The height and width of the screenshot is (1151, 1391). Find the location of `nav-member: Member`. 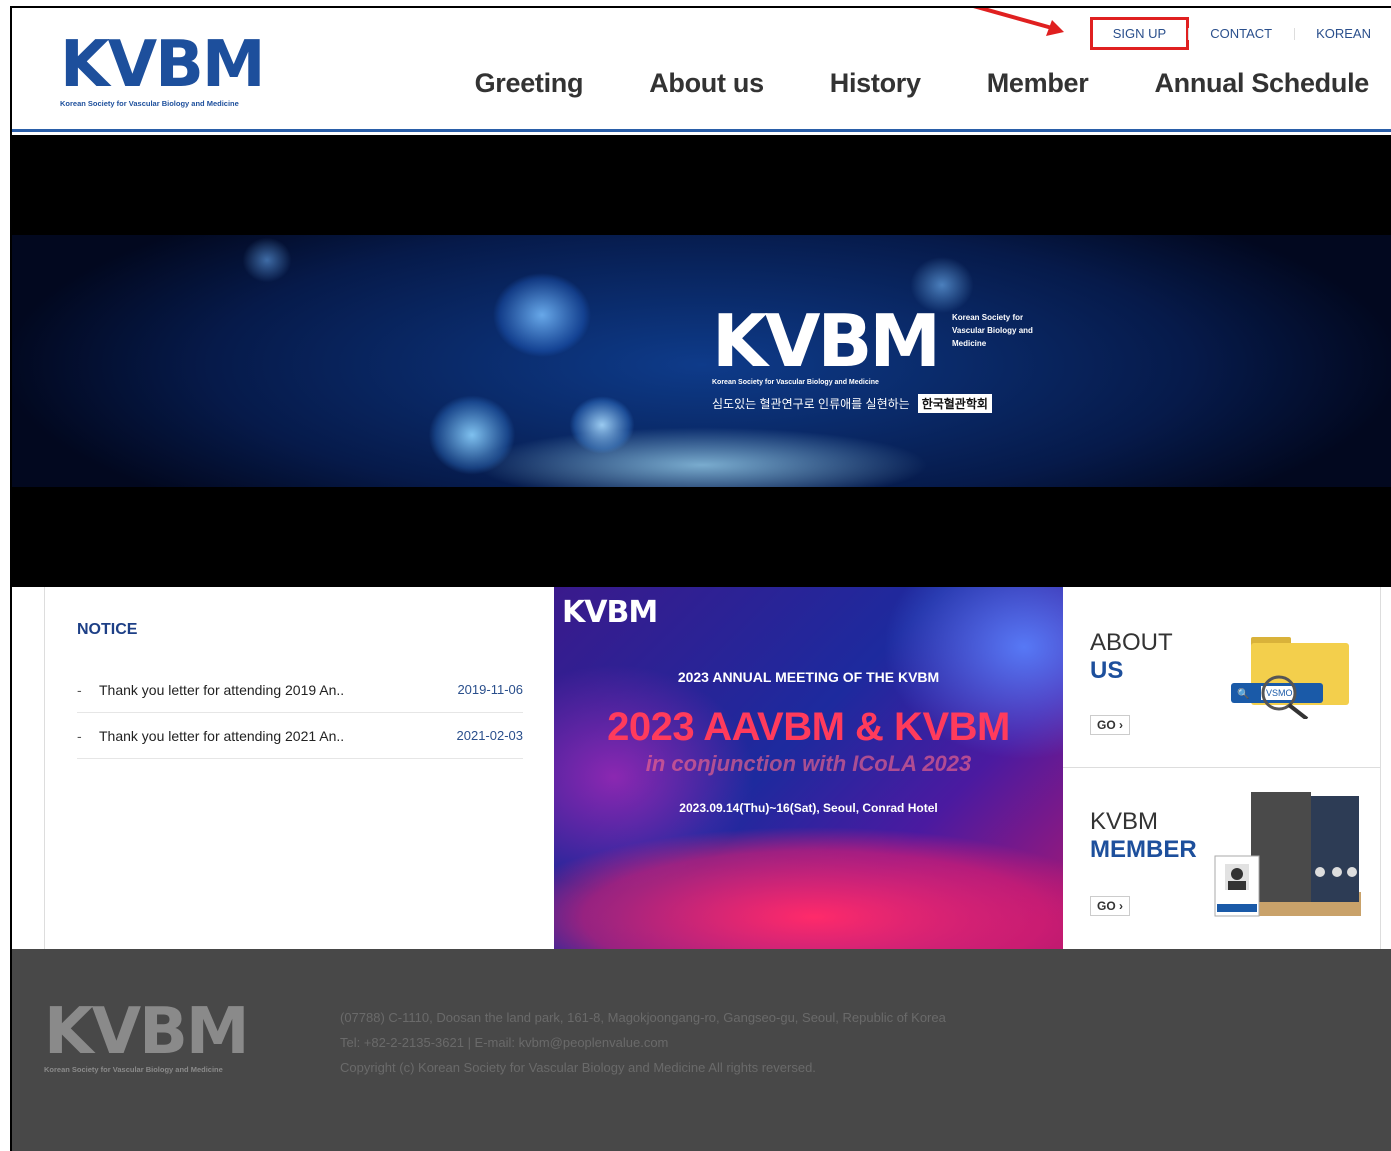

nav-member: Member is located at coordinates (1038, 83).